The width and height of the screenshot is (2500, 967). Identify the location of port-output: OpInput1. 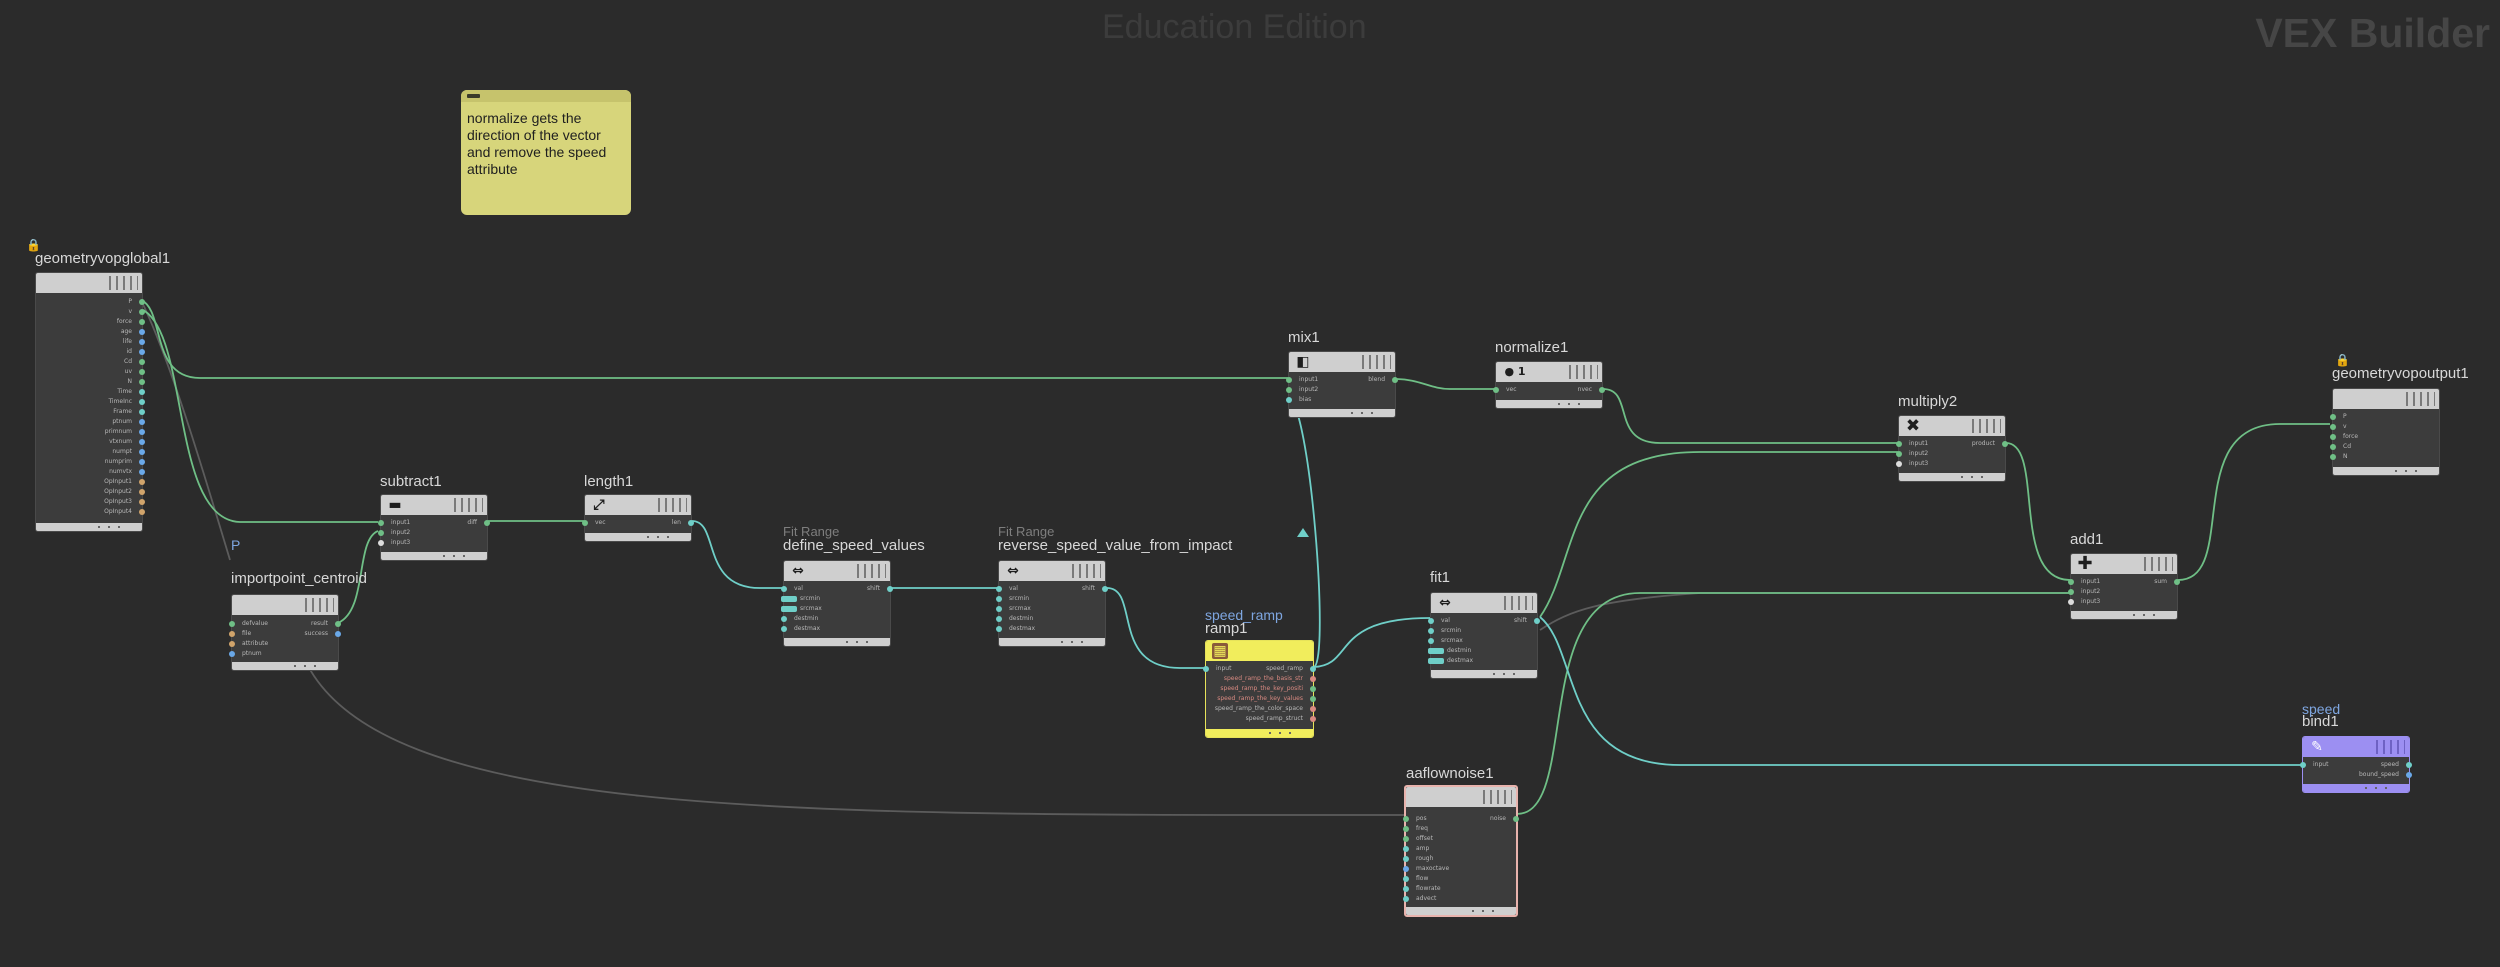
(90, 482).